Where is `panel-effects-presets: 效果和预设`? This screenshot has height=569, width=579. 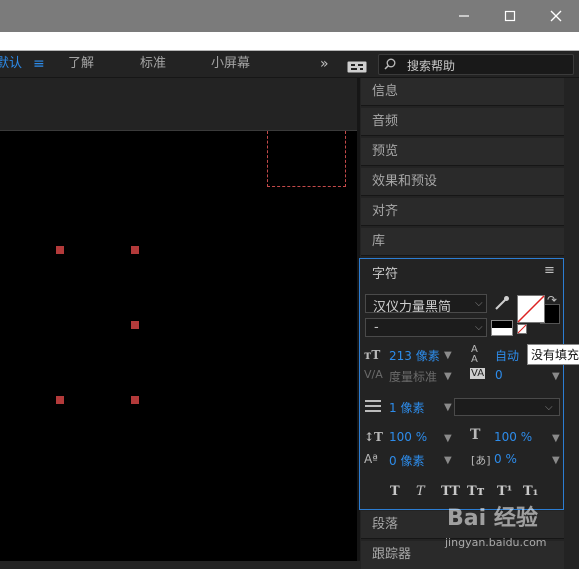
panel-effects-presets: 效果和预设 is located at coordinates (462, 182).